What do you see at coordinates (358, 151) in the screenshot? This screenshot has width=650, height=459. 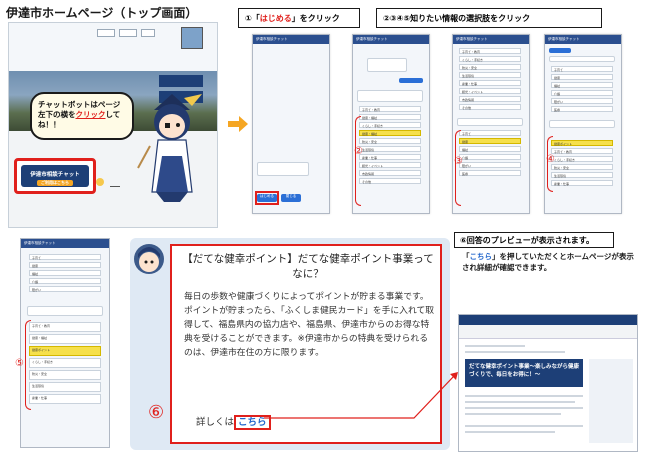 I see `step-number: ②` at bounding box center [358, 151].